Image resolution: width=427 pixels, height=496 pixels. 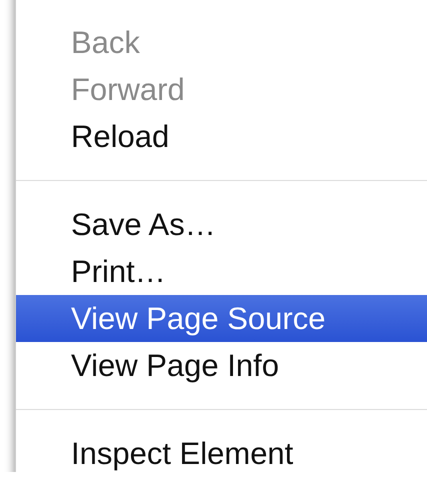 What do you see at coordinates (221, 136) in the screenshot?
I see `menu-item: Reload` at bounding box center [221, 136].